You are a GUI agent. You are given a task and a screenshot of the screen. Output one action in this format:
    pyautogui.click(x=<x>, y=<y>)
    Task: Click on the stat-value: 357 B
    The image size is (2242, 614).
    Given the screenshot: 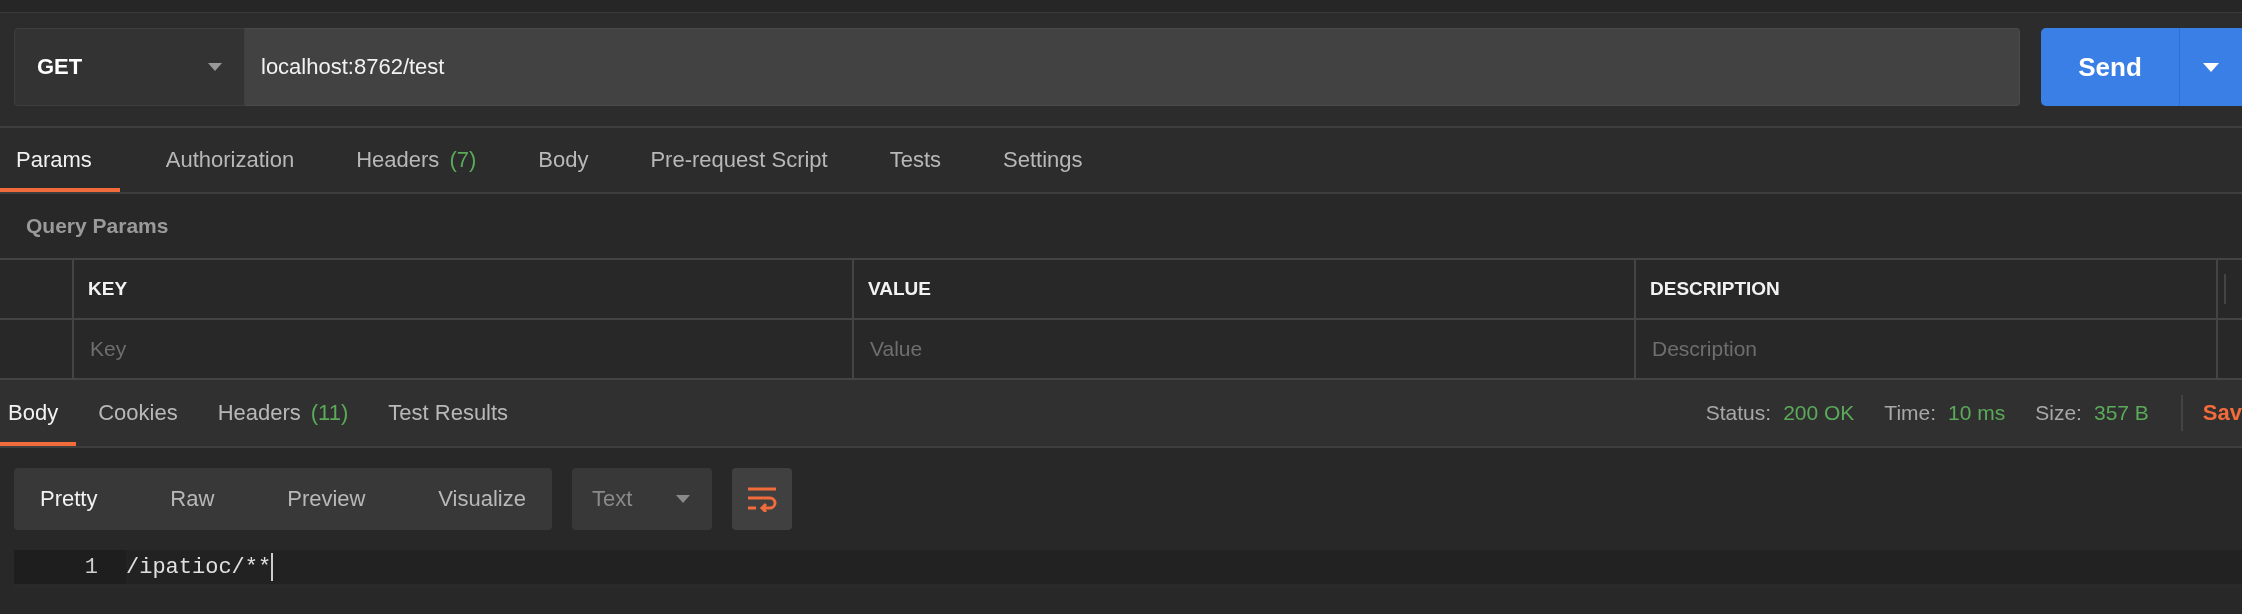 What is the action you would take?
    pyautogui.click(x=2121, y=413)
    